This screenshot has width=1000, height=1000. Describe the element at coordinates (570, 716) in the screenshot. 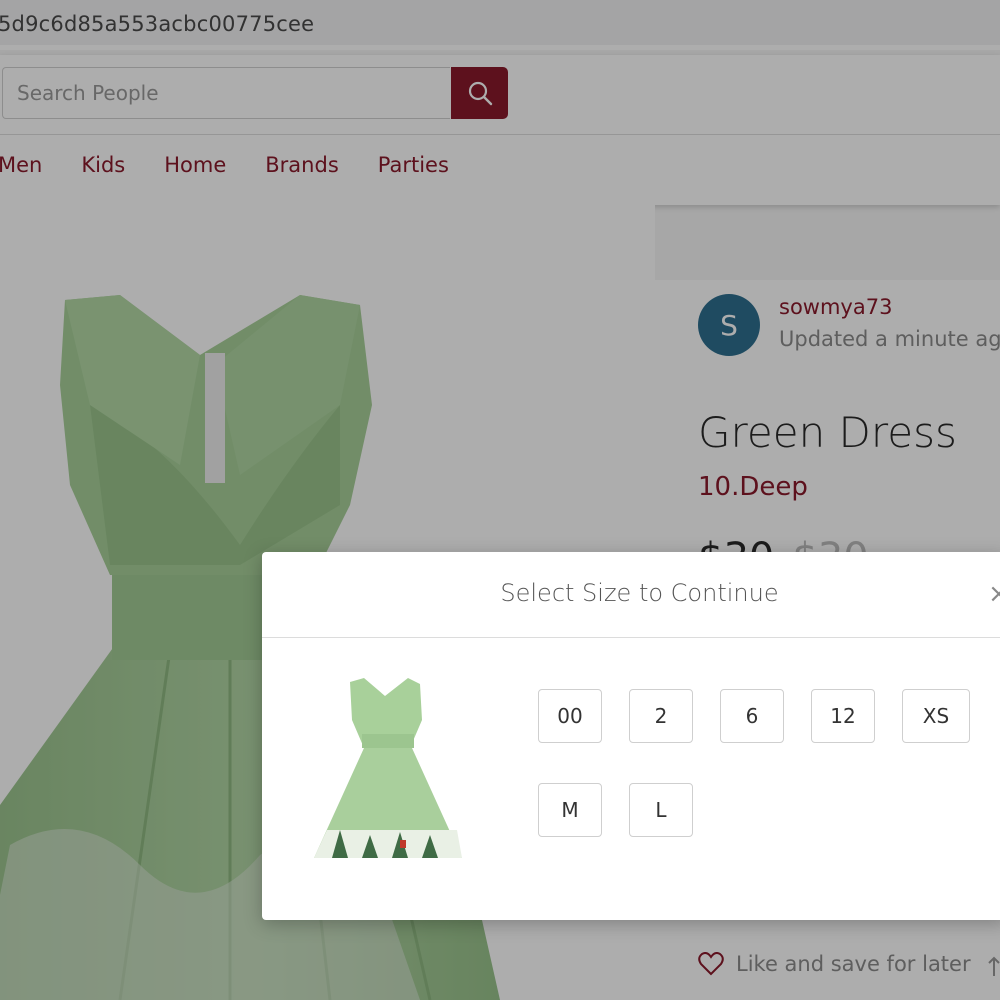

I see `size-option-00: 00` at that location.